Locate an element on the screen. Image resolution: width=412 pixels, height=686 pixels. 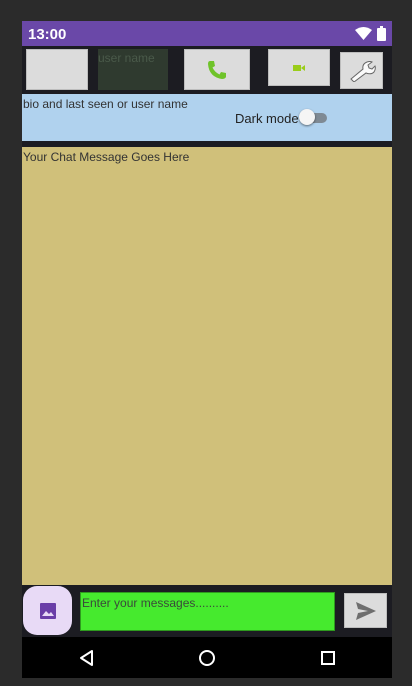
chat-message: Your Chat Message Goes Here is located at coordinates (106, 157).